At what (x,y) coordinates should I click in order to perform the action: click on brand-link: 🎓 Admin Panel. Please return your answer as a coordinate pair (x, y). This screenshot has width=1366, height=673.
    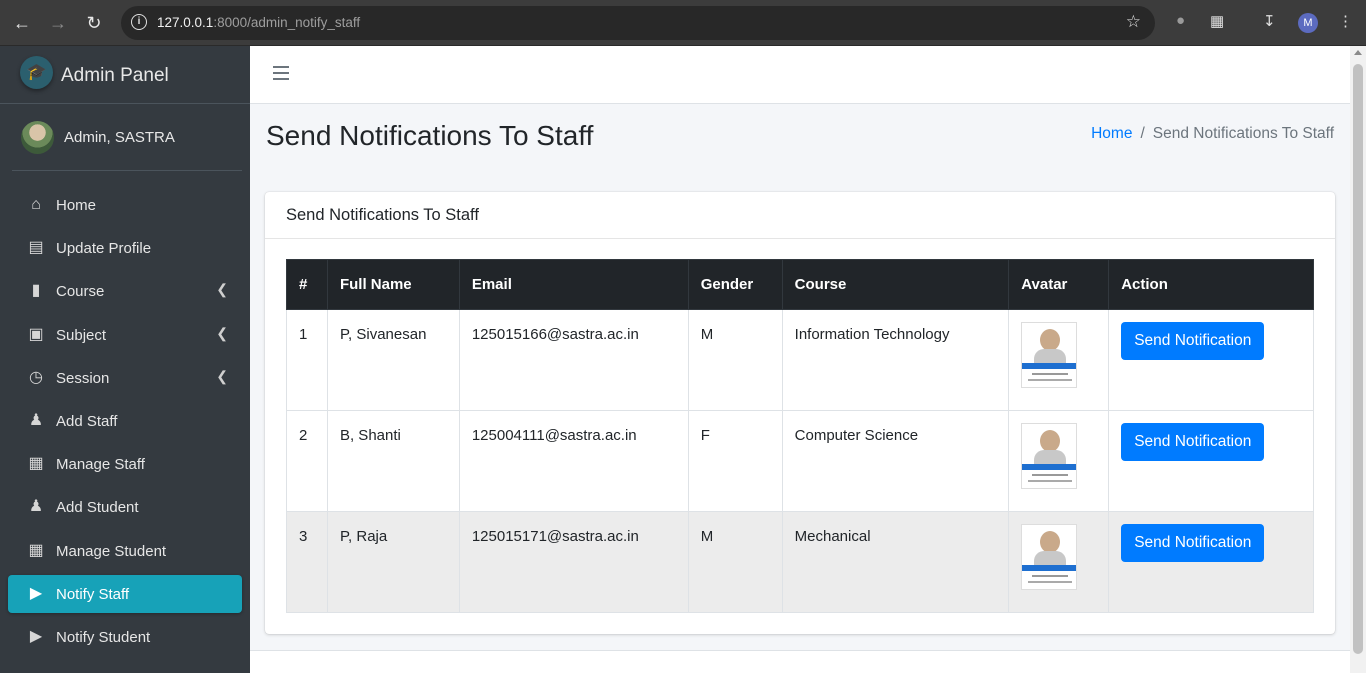
    Looking at the image, I should click on (125, 75).